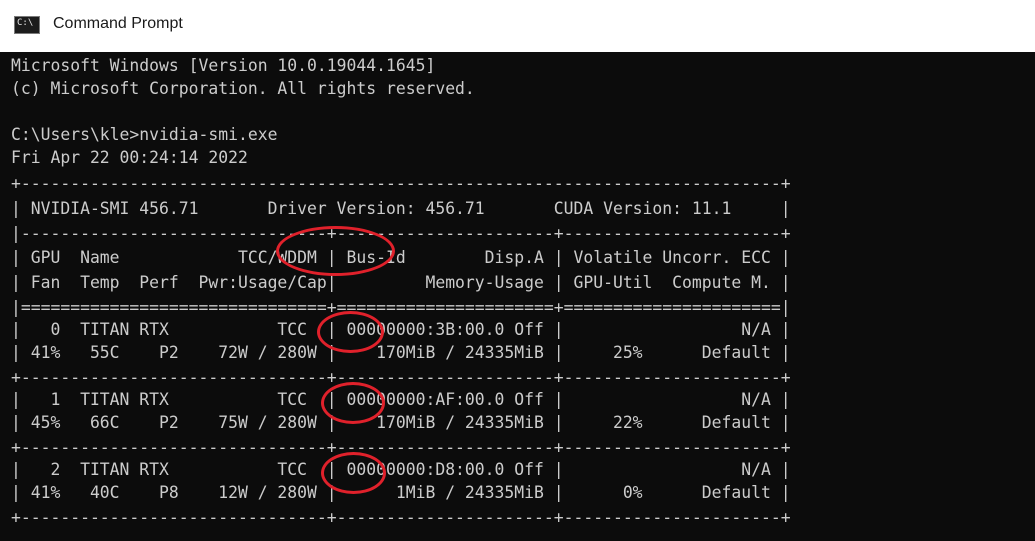 The image size is (1035, 541). What do you see at coordinates (517, 26) in the screenshot?
I see `title-bar: C:\ Command Prompt` at bounding box center [517, 26].